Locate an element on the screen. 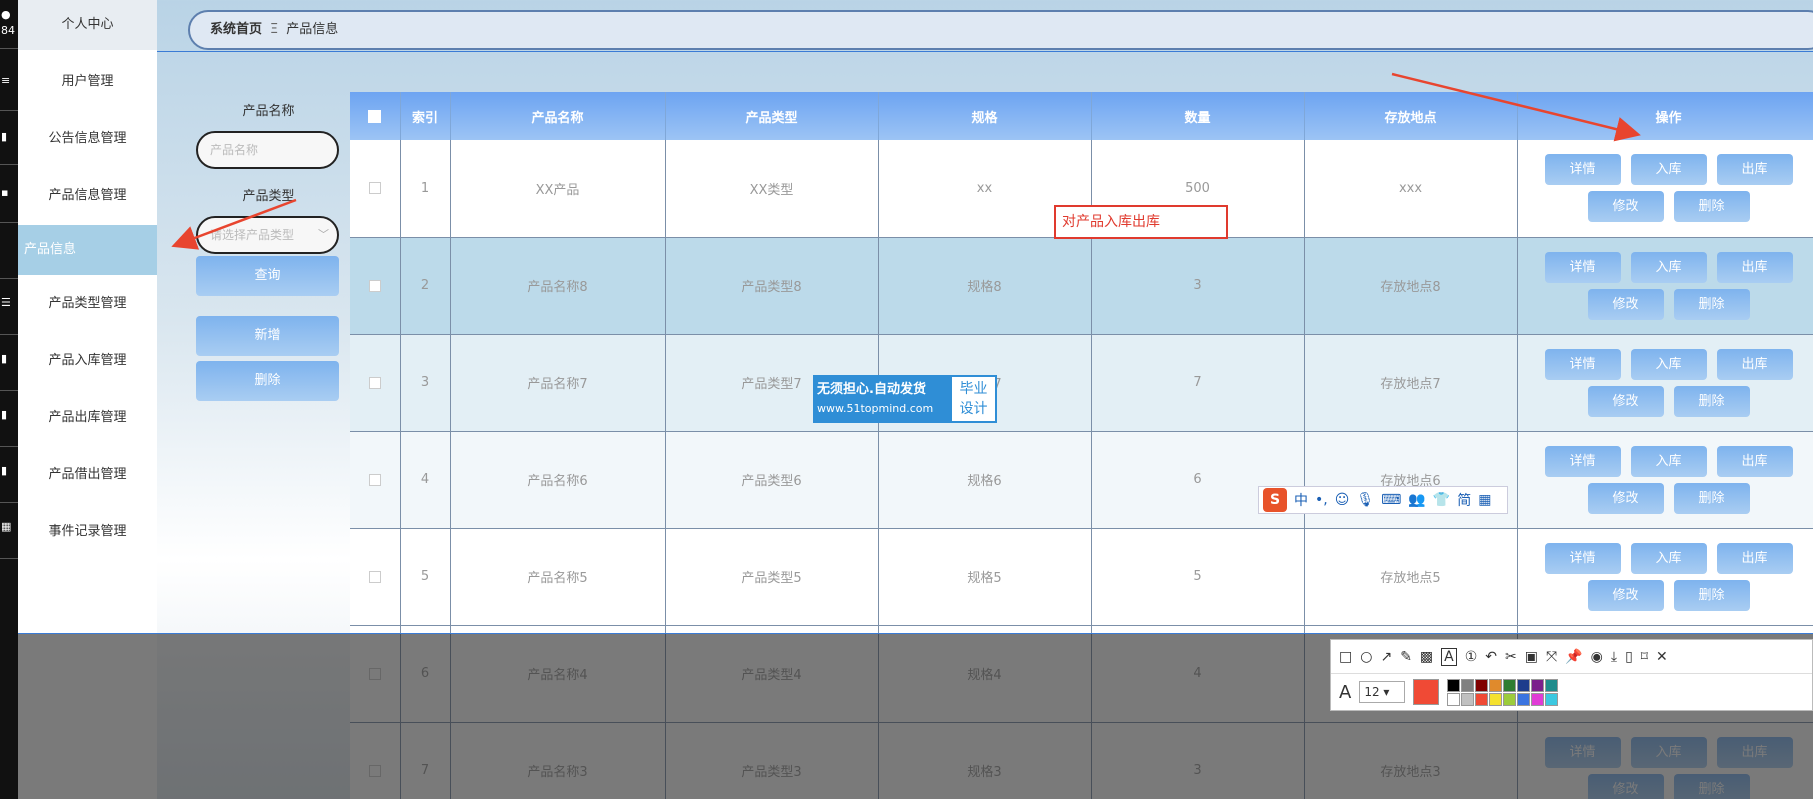 This screenshot has height=799, width=1813. ime-punct-toggle: •, is located at coordinates (1321, 500).